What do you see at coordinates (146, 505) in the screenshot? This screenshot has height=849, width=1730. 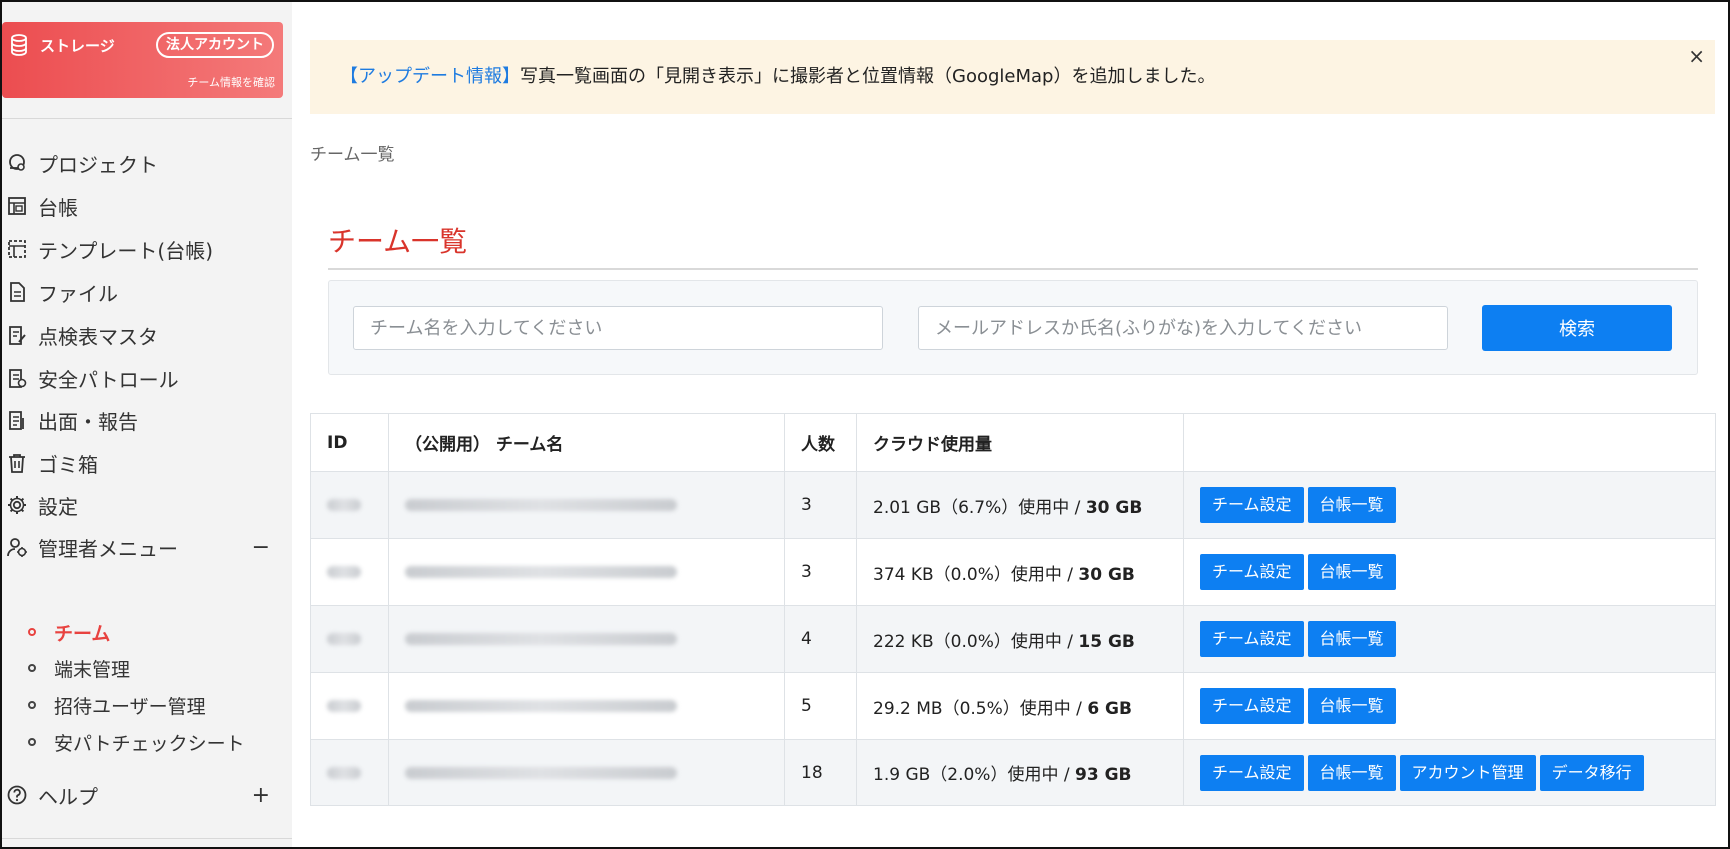 I see `sidebar-item-settings: 設定` at bounding box center [146, 505].